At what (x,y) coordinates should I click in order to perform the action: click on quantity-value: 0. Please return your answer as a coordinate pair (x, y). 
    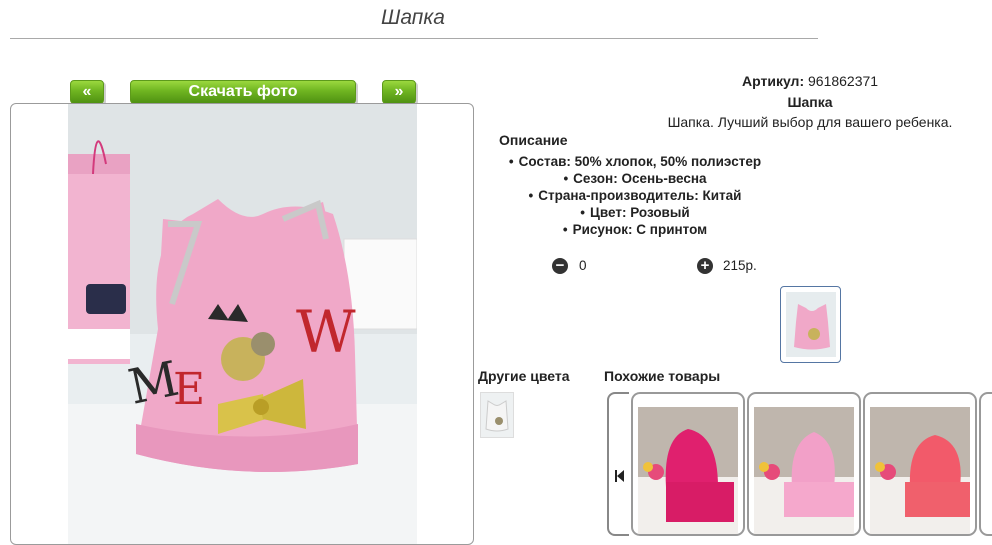
    Looking at the image, I should click on (583, 265).